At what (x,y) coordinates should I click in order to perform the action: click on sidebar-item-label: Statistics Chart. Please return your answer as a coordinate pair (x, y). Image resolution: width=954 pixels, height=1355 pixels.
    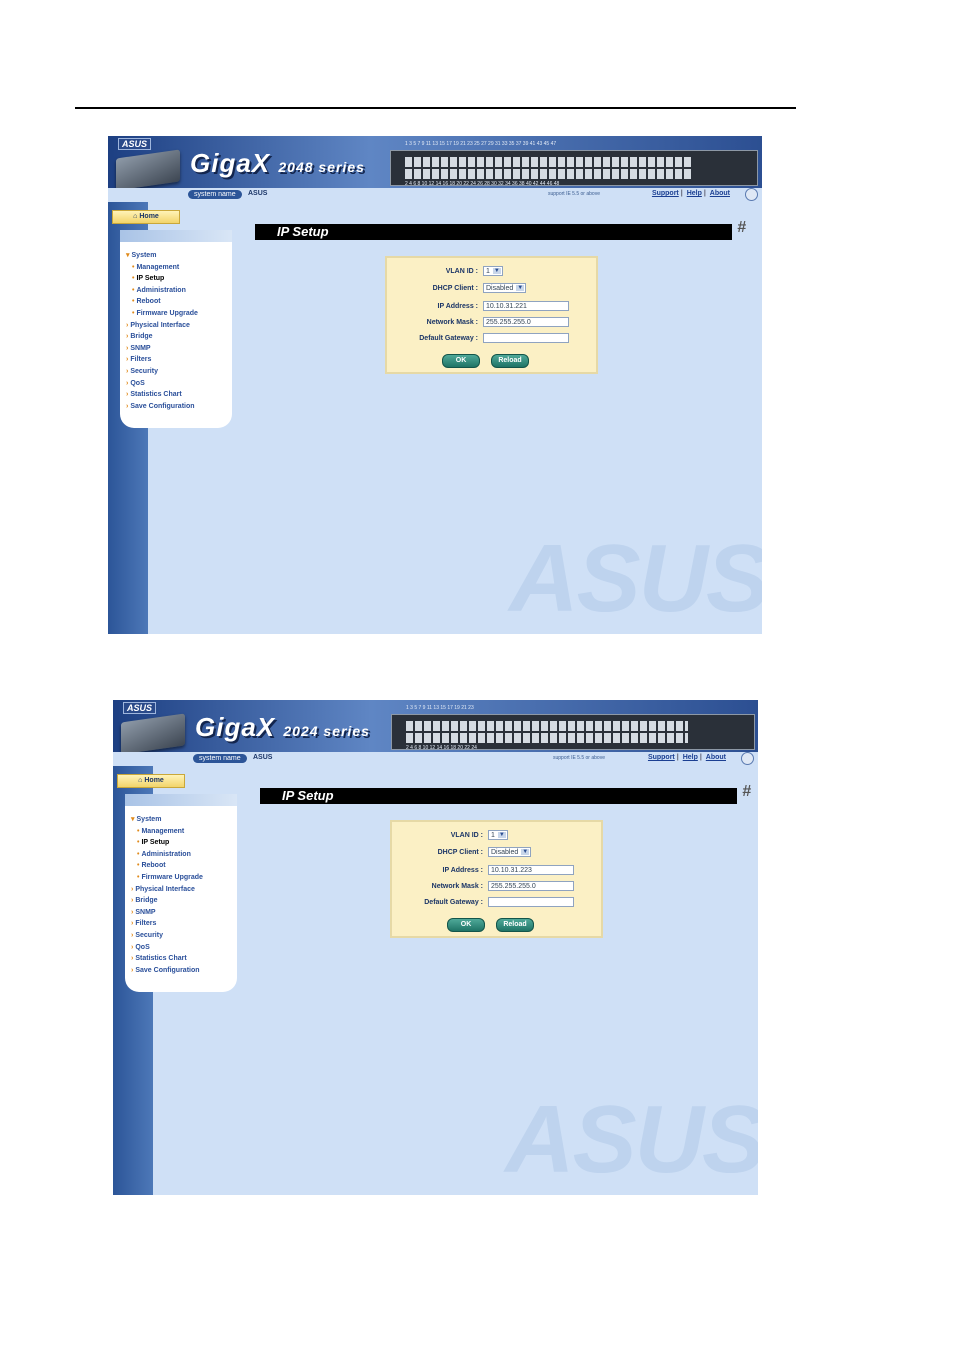
    Looking at the image, I should click on (161, 959).